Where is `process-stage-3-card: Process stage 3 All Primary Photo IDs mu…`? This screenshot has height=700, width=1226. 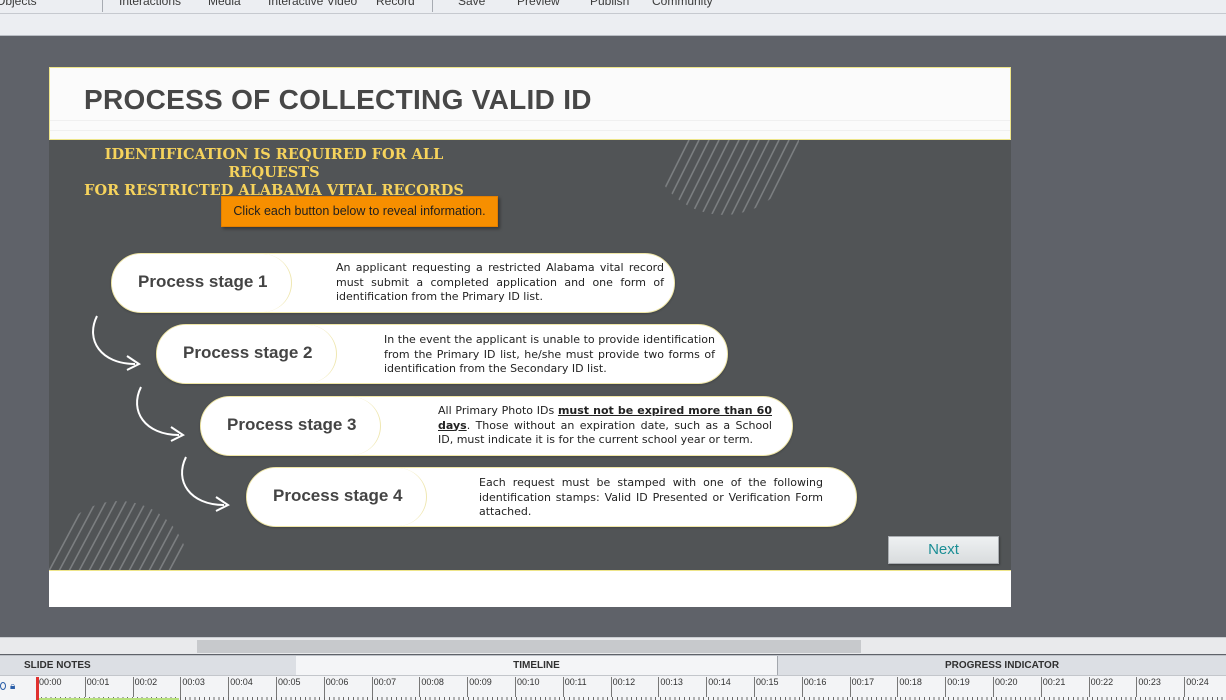 process-stage-3-card: Process stage 3 All Primary Photo IDs mu… is located at coordinates (496, 426).